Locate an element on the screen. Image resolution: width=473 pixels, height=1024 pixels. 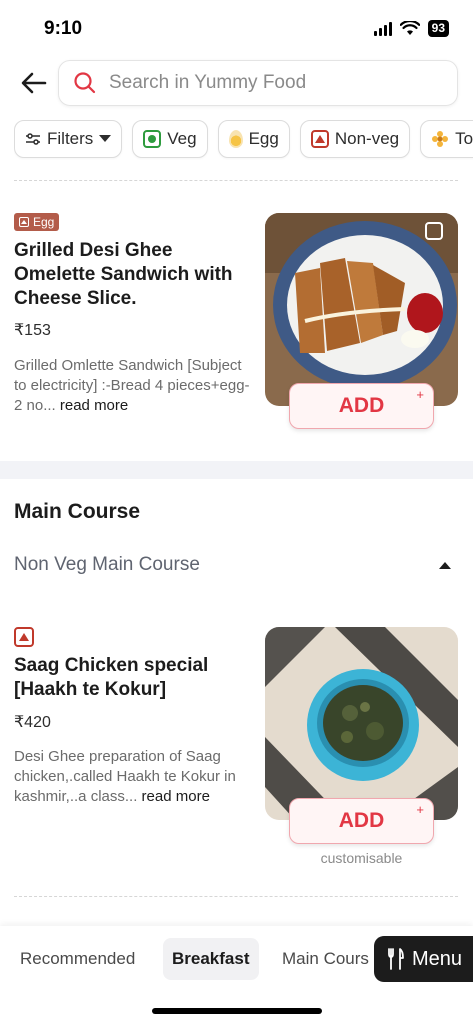
tab-recommended: Recommended is located at coordinates (77, 959).